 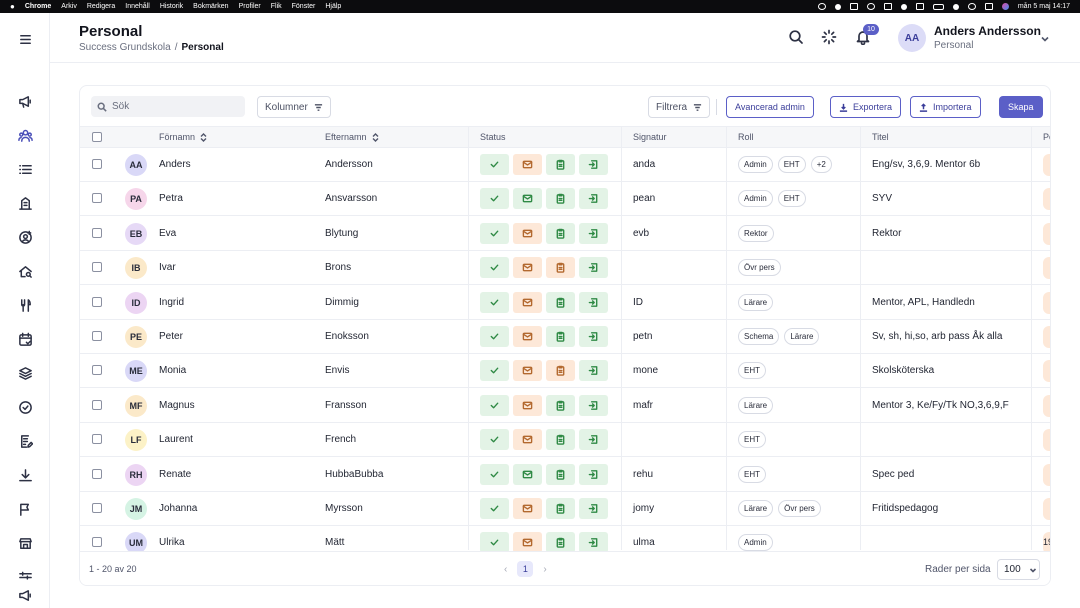 I want to click on create-button: Skapa, so click(x=1021, y=107).